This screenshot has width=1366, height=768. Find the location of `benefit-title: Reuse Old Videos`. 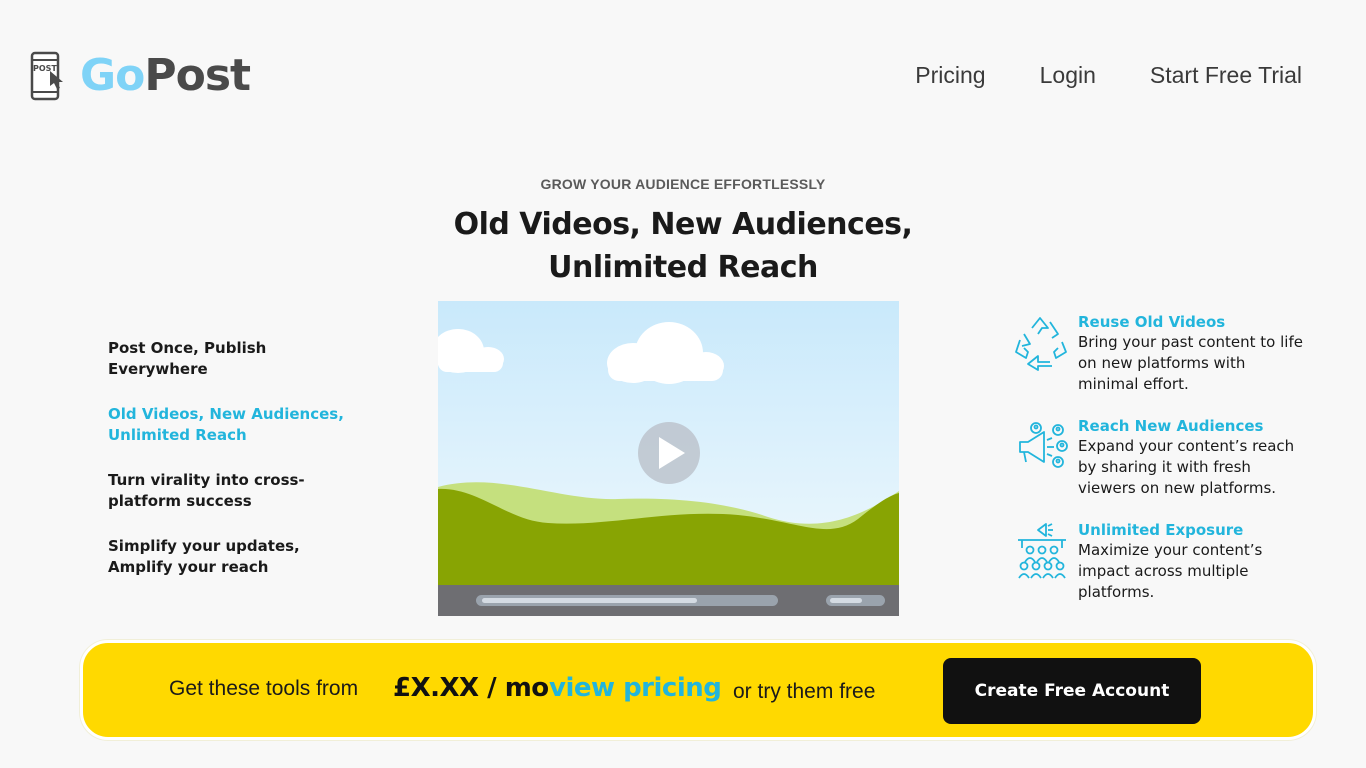

benefit-title: Reuse Old Videos is located at coordinates (1152, 322).